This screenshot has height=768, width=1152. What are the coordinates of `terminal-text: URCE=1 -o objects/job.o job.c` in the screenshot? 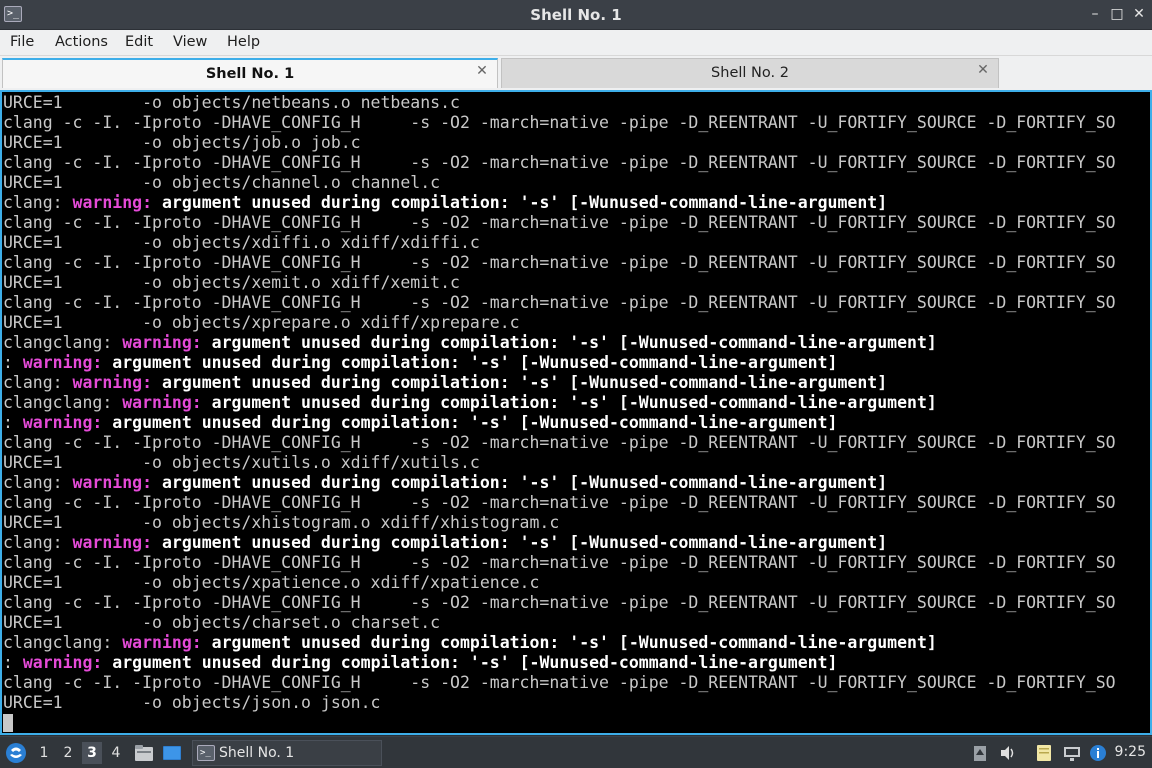 It's located at (182, 142).